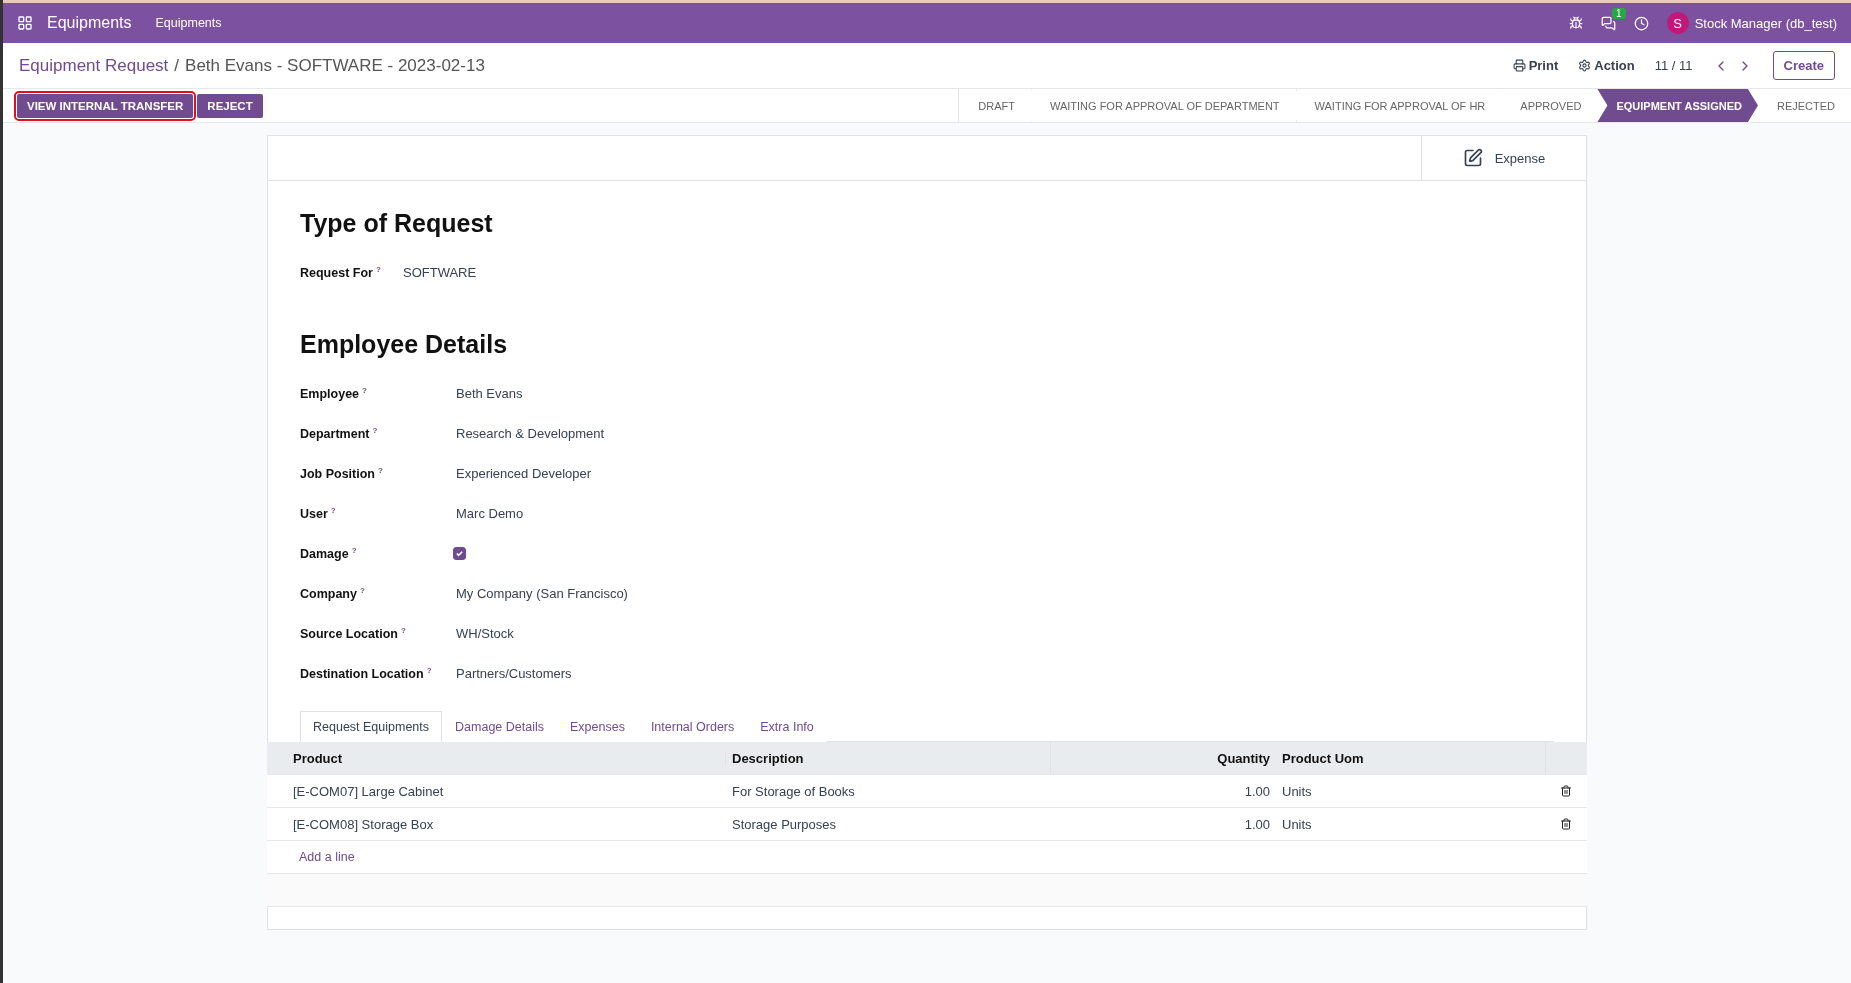 Image resolution: width=1851 pixels, height=983 pixels. Describe the element at coordinates (329, 554) in the screenshot. I see `field-label: Damage $^{?}$` at that location.